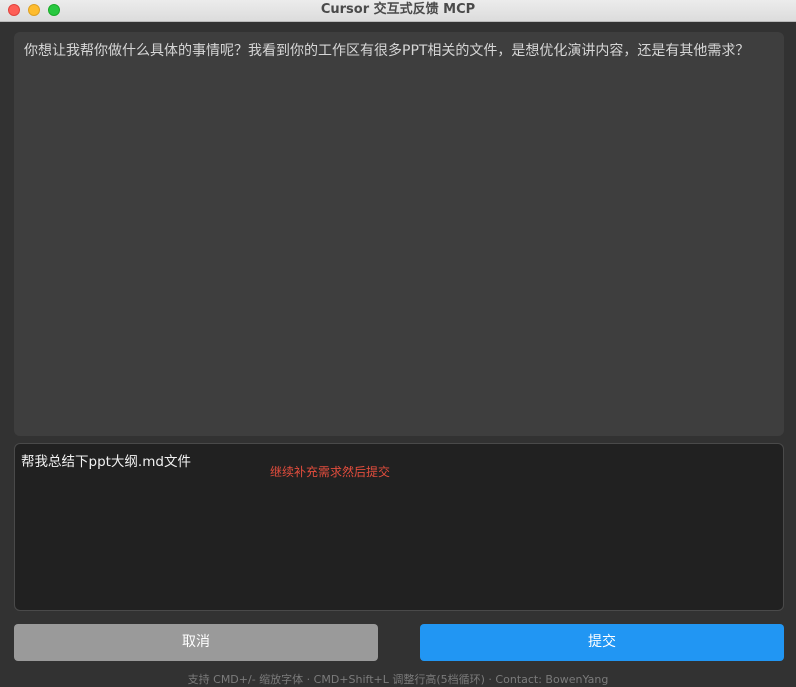 The image size is (796, 687). I want to click on title-bar: Cursor 交互式反馈 MCP, so click(398, 11).